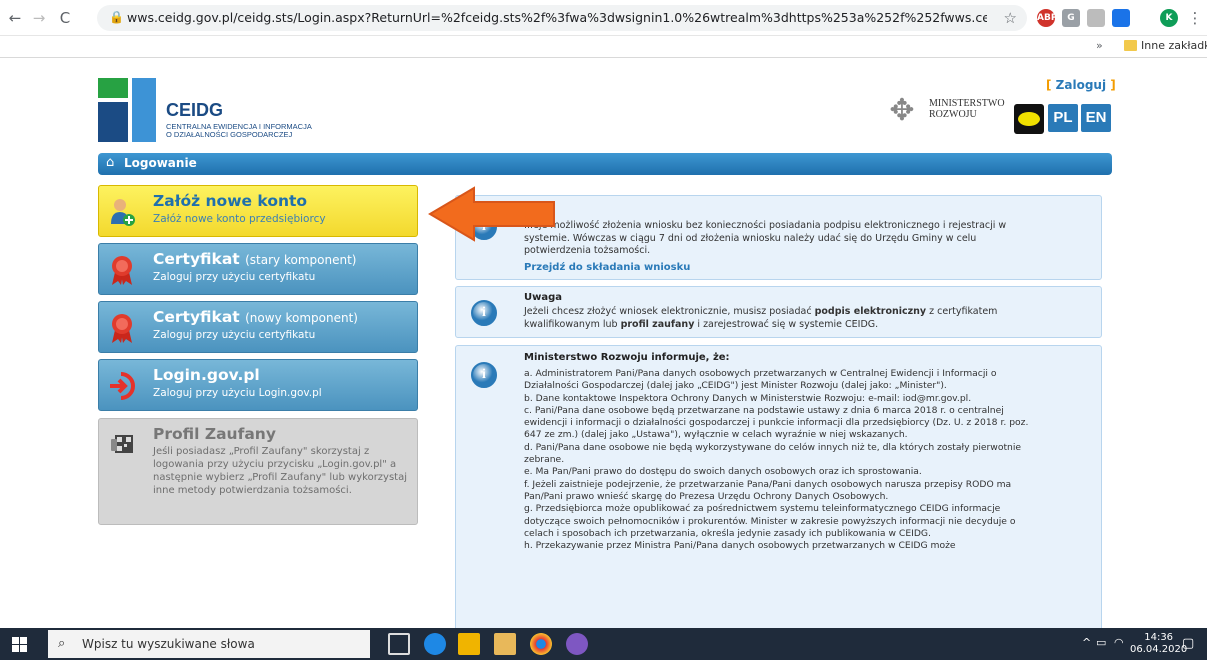 This screenshot has width=1207, height=660. What do you see at coordinates (1130, 45) in the screenshot?
I see `folder-icon` at bounding box center [1130, 45].